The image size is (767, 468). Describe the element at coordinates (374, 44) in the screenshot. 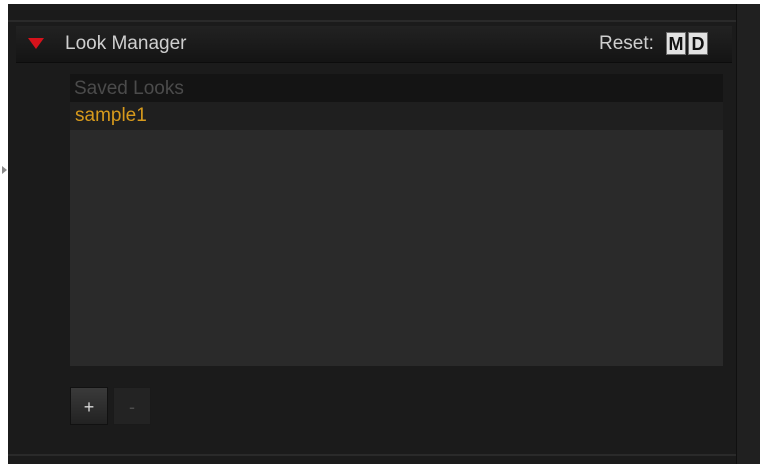

I see `look-manager-header: Look Manager Reset: M D` at that location.